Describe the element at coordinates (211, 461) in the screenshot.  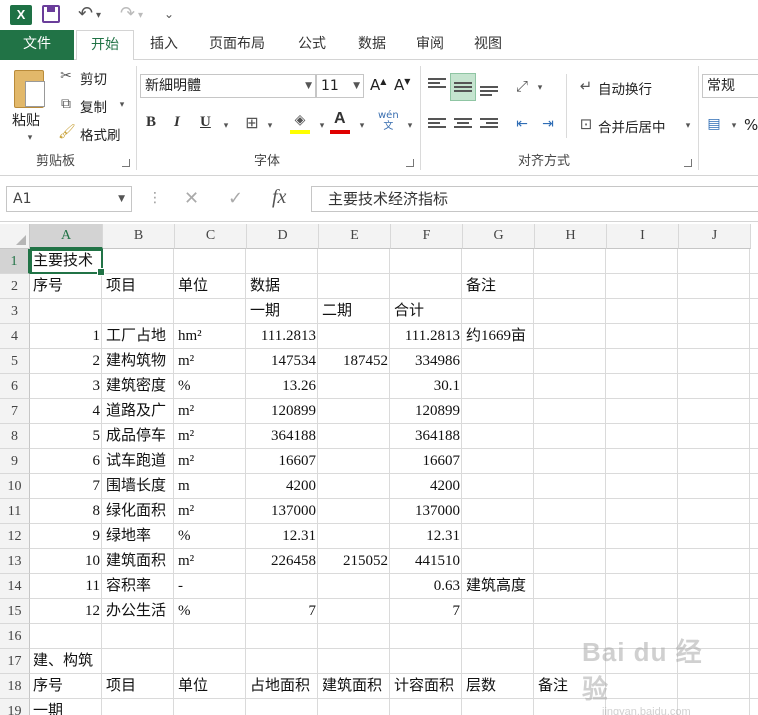
I see `cell-c9: m²` at that location.